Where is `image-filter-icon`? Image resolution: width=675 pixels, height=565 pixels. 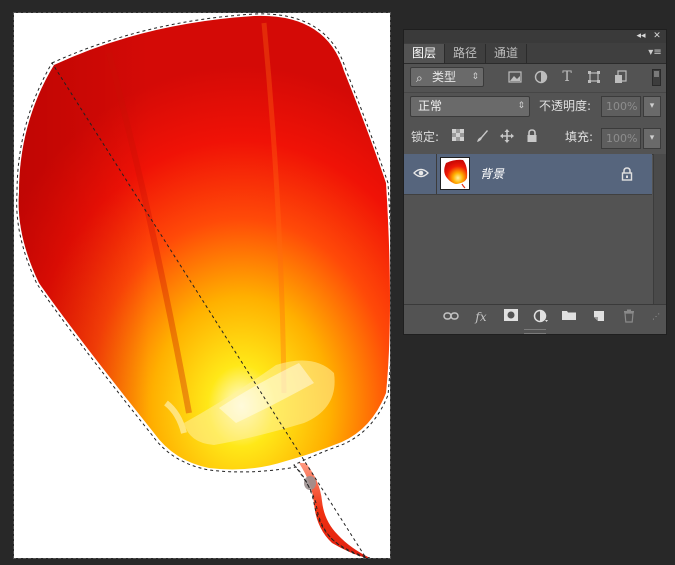 image-filter-icon is located at coordinates (515, 77).